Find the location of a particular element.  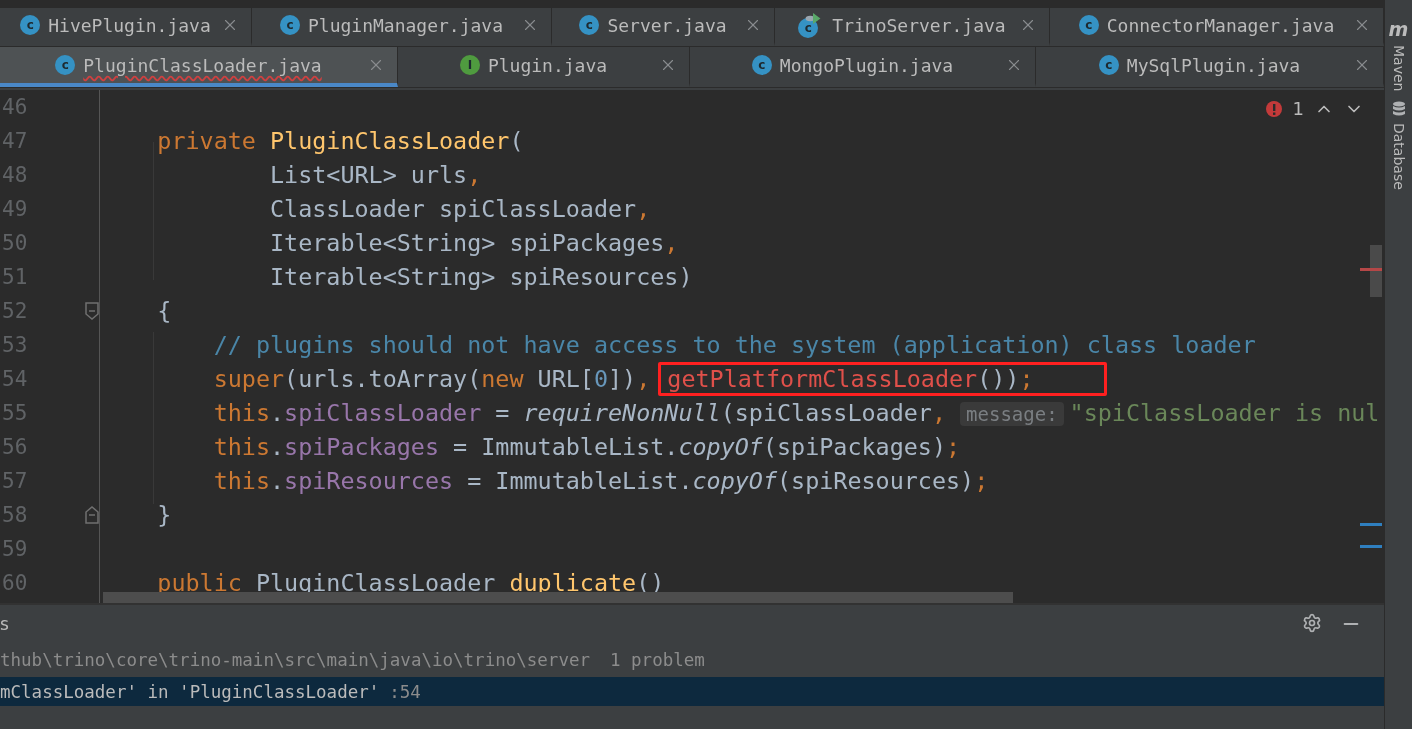

code-line: public PluginClassLoader duplicate() is located at coordinates (410, 583).